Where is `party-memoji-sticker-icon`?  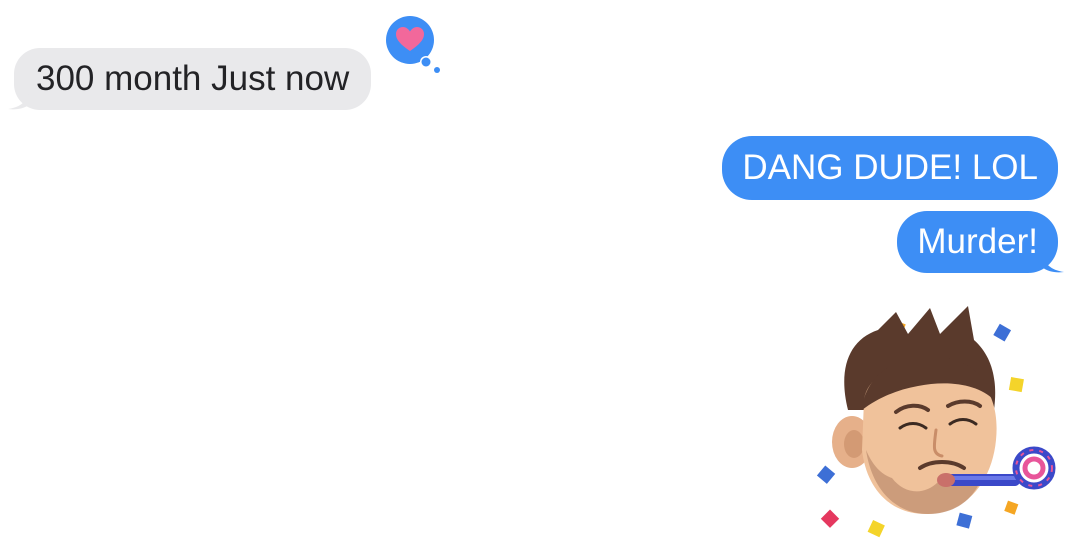 party-memoji-sticker-icon is located at coordinates (938, 425).